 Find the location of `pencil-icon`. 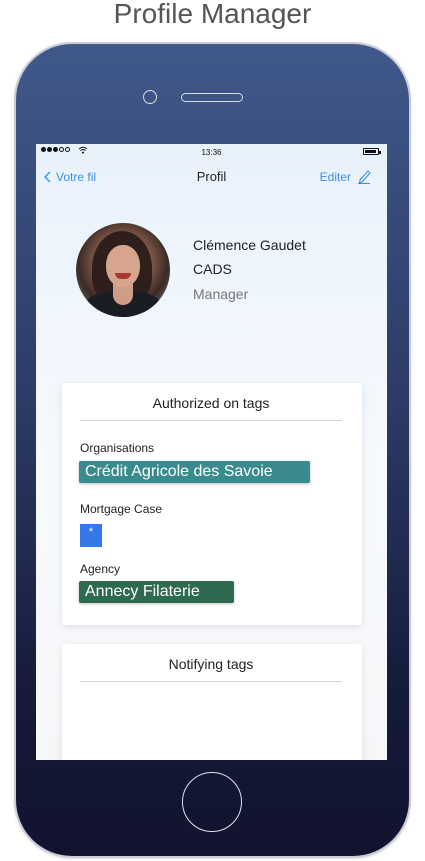

pencil-icon is located at coordinates (364, 177).